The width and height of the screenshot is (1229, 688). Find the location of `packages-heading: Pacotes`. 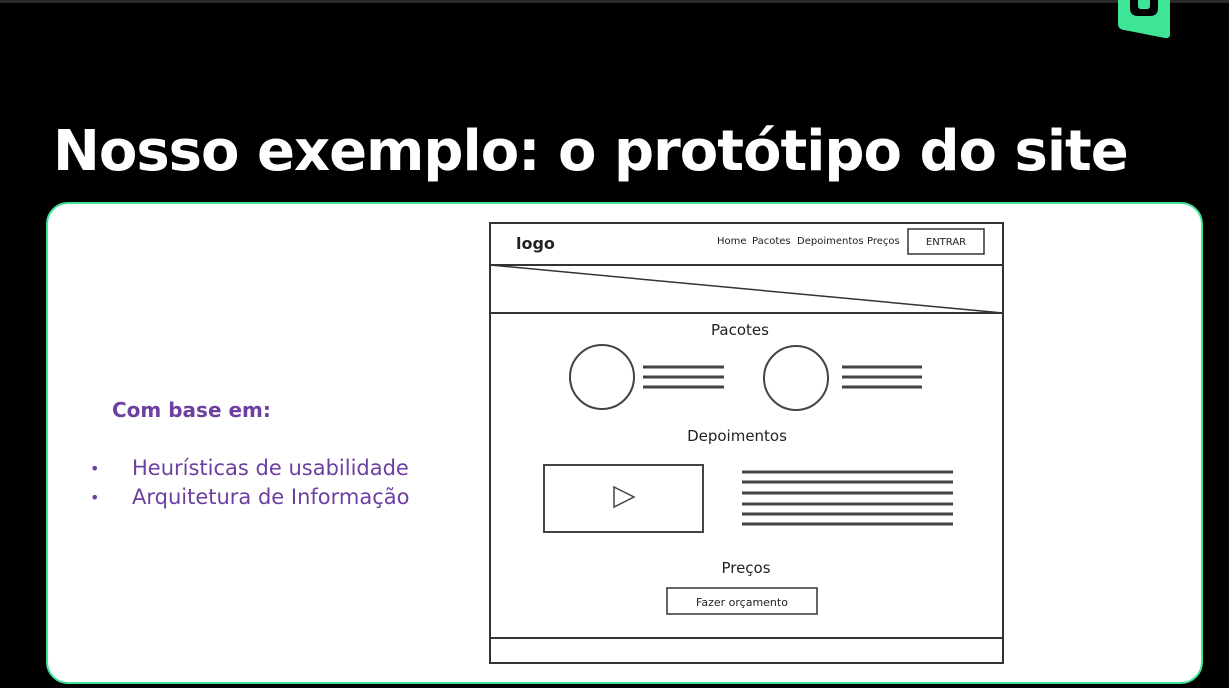

packages-heading: Pacotes is located at coordinates (740, 330).